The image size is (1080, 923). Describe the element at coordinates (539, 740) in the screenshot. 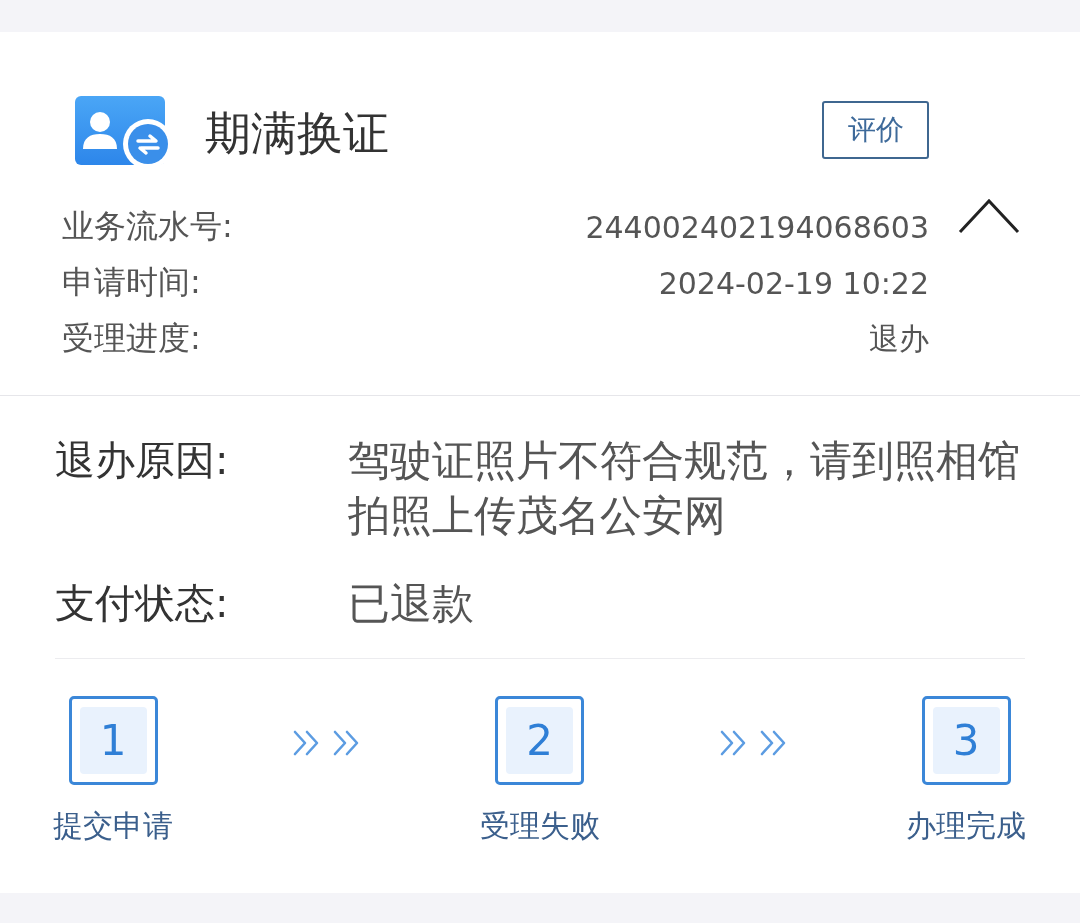

I see `step-number: 2` at that location.